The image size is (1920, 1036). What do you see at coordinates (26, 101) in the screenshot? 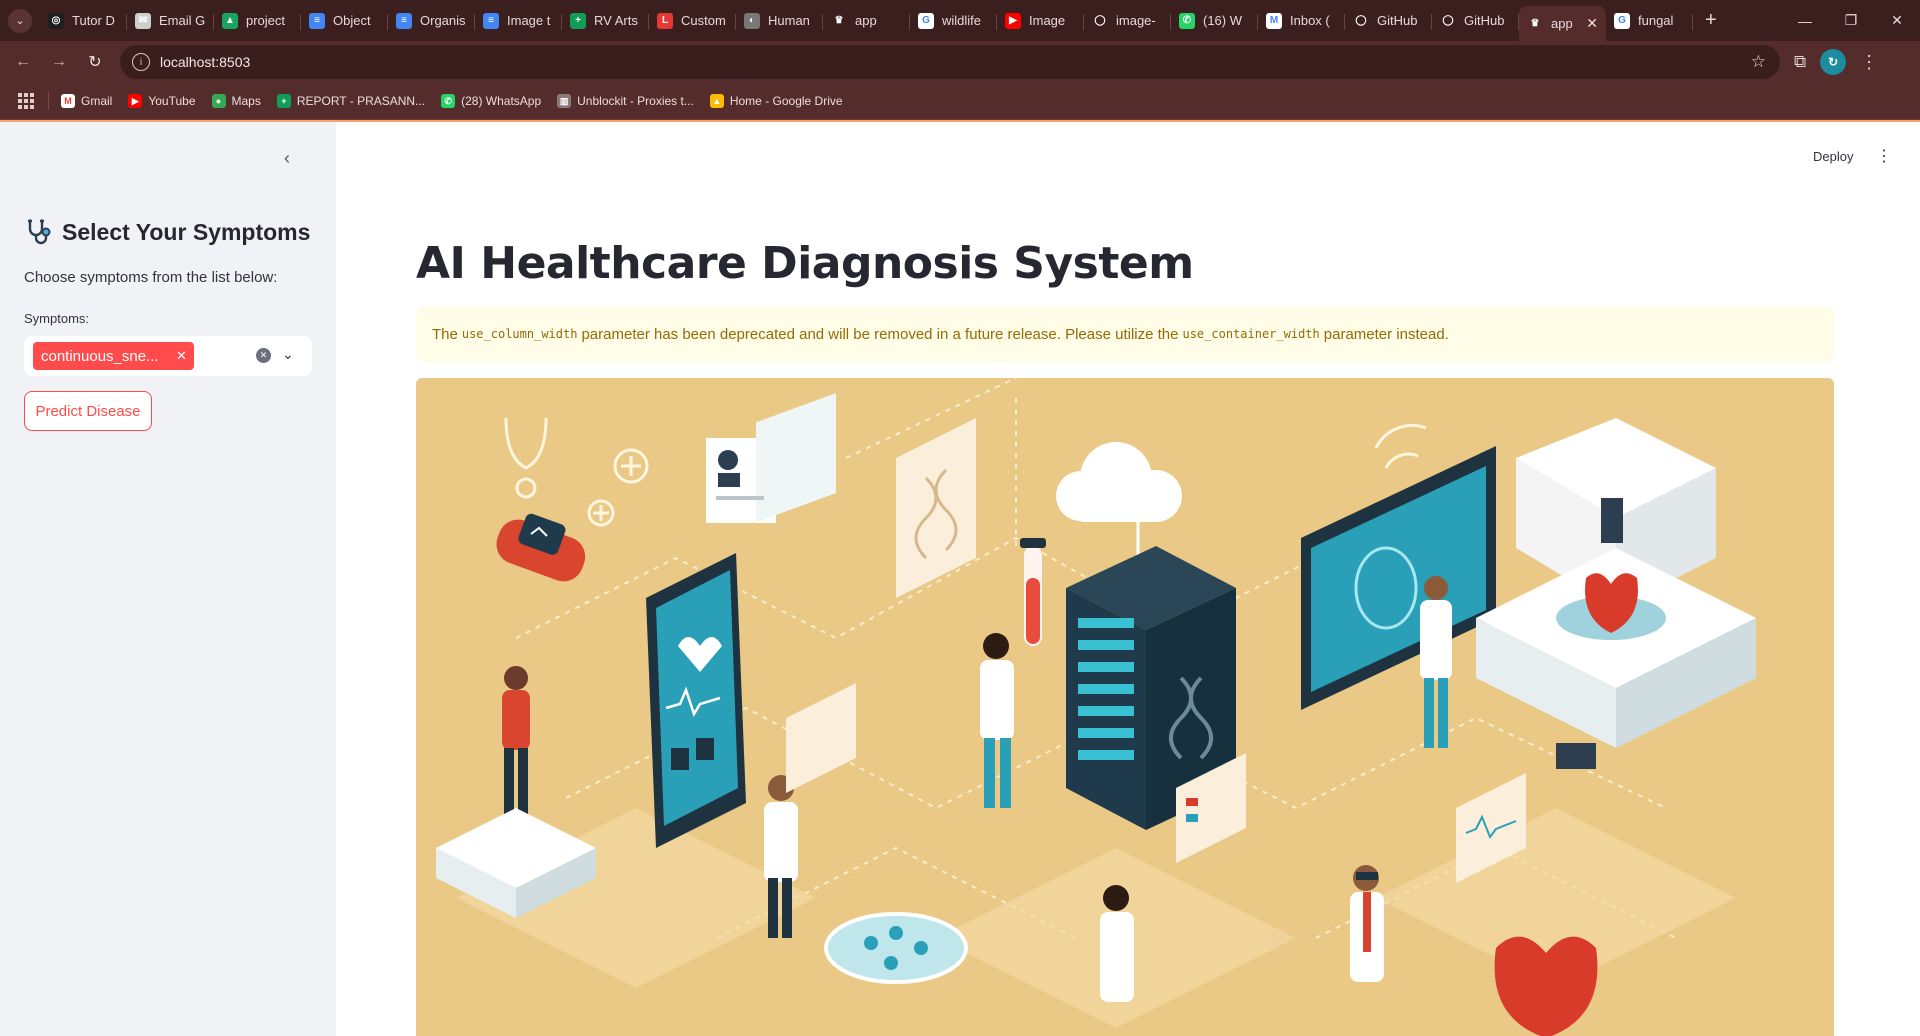
I see `apps-grid-icon` at bounding box center [26, 101].